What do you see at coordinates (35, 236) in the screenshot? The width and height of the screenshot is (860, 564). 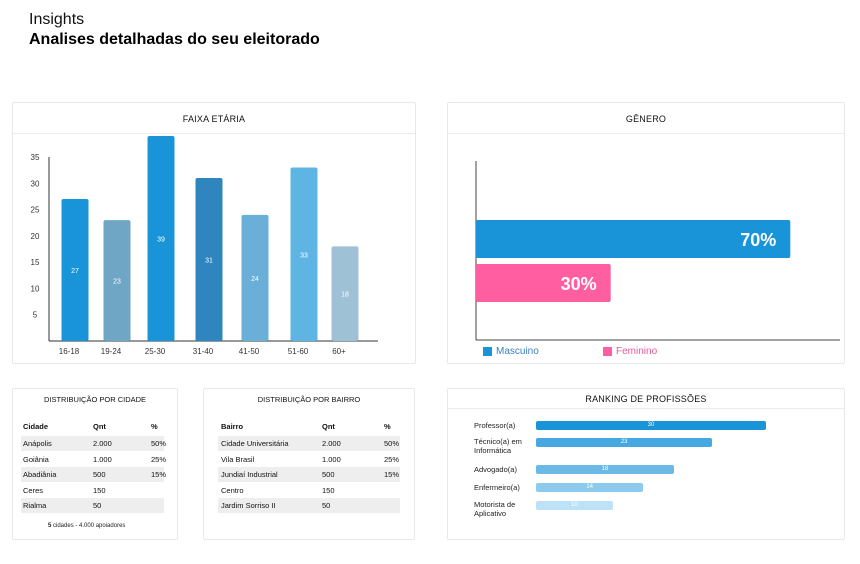 I see `y-tick-label: 20` at bounding box center [35, 236].